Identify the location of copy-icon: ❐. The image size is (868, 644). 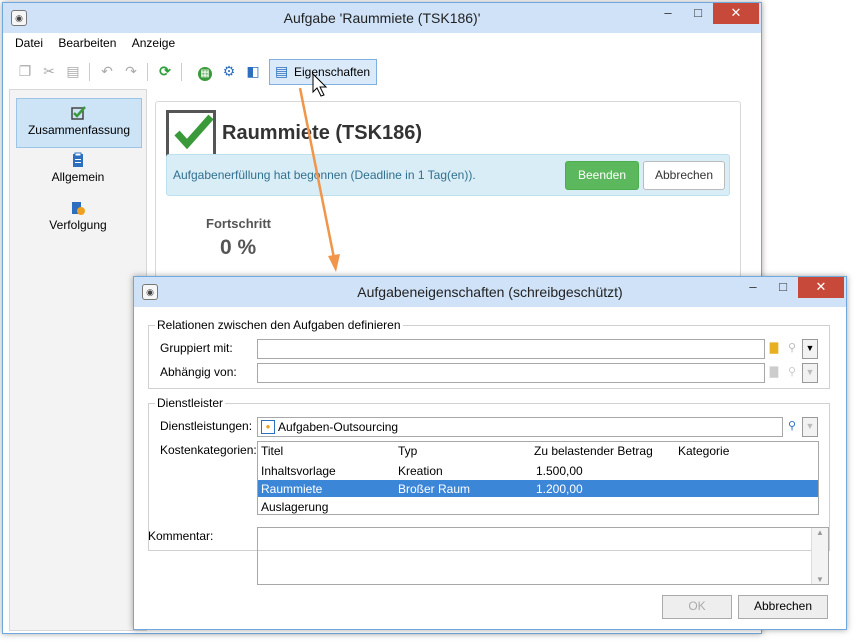
(25, 71).